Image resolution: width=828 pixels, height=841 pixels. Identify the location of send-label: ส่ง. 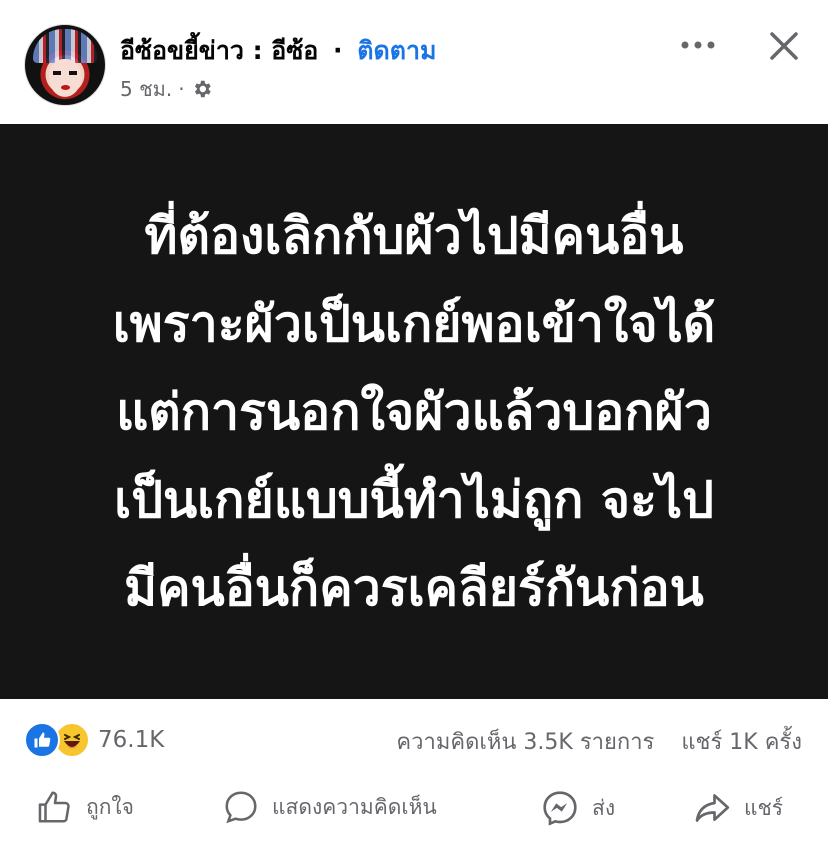
(604, 807).